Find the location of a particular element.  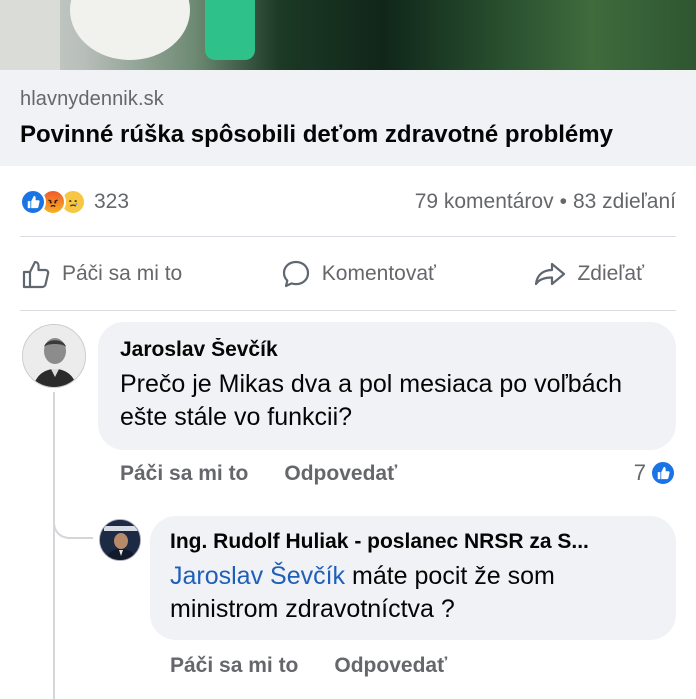

share-count: 83 zdieľaní is located at coordinates (624, 201).